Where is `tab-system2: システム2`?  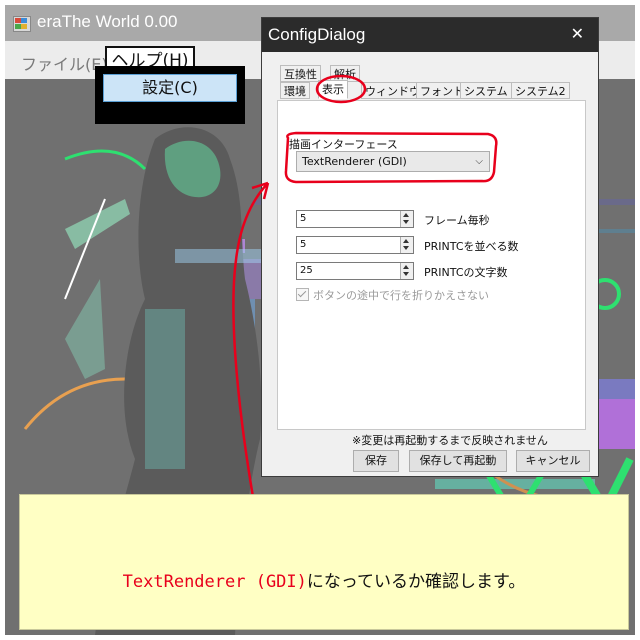
tab-system2: システム2 is located at coordinates (540, 90).